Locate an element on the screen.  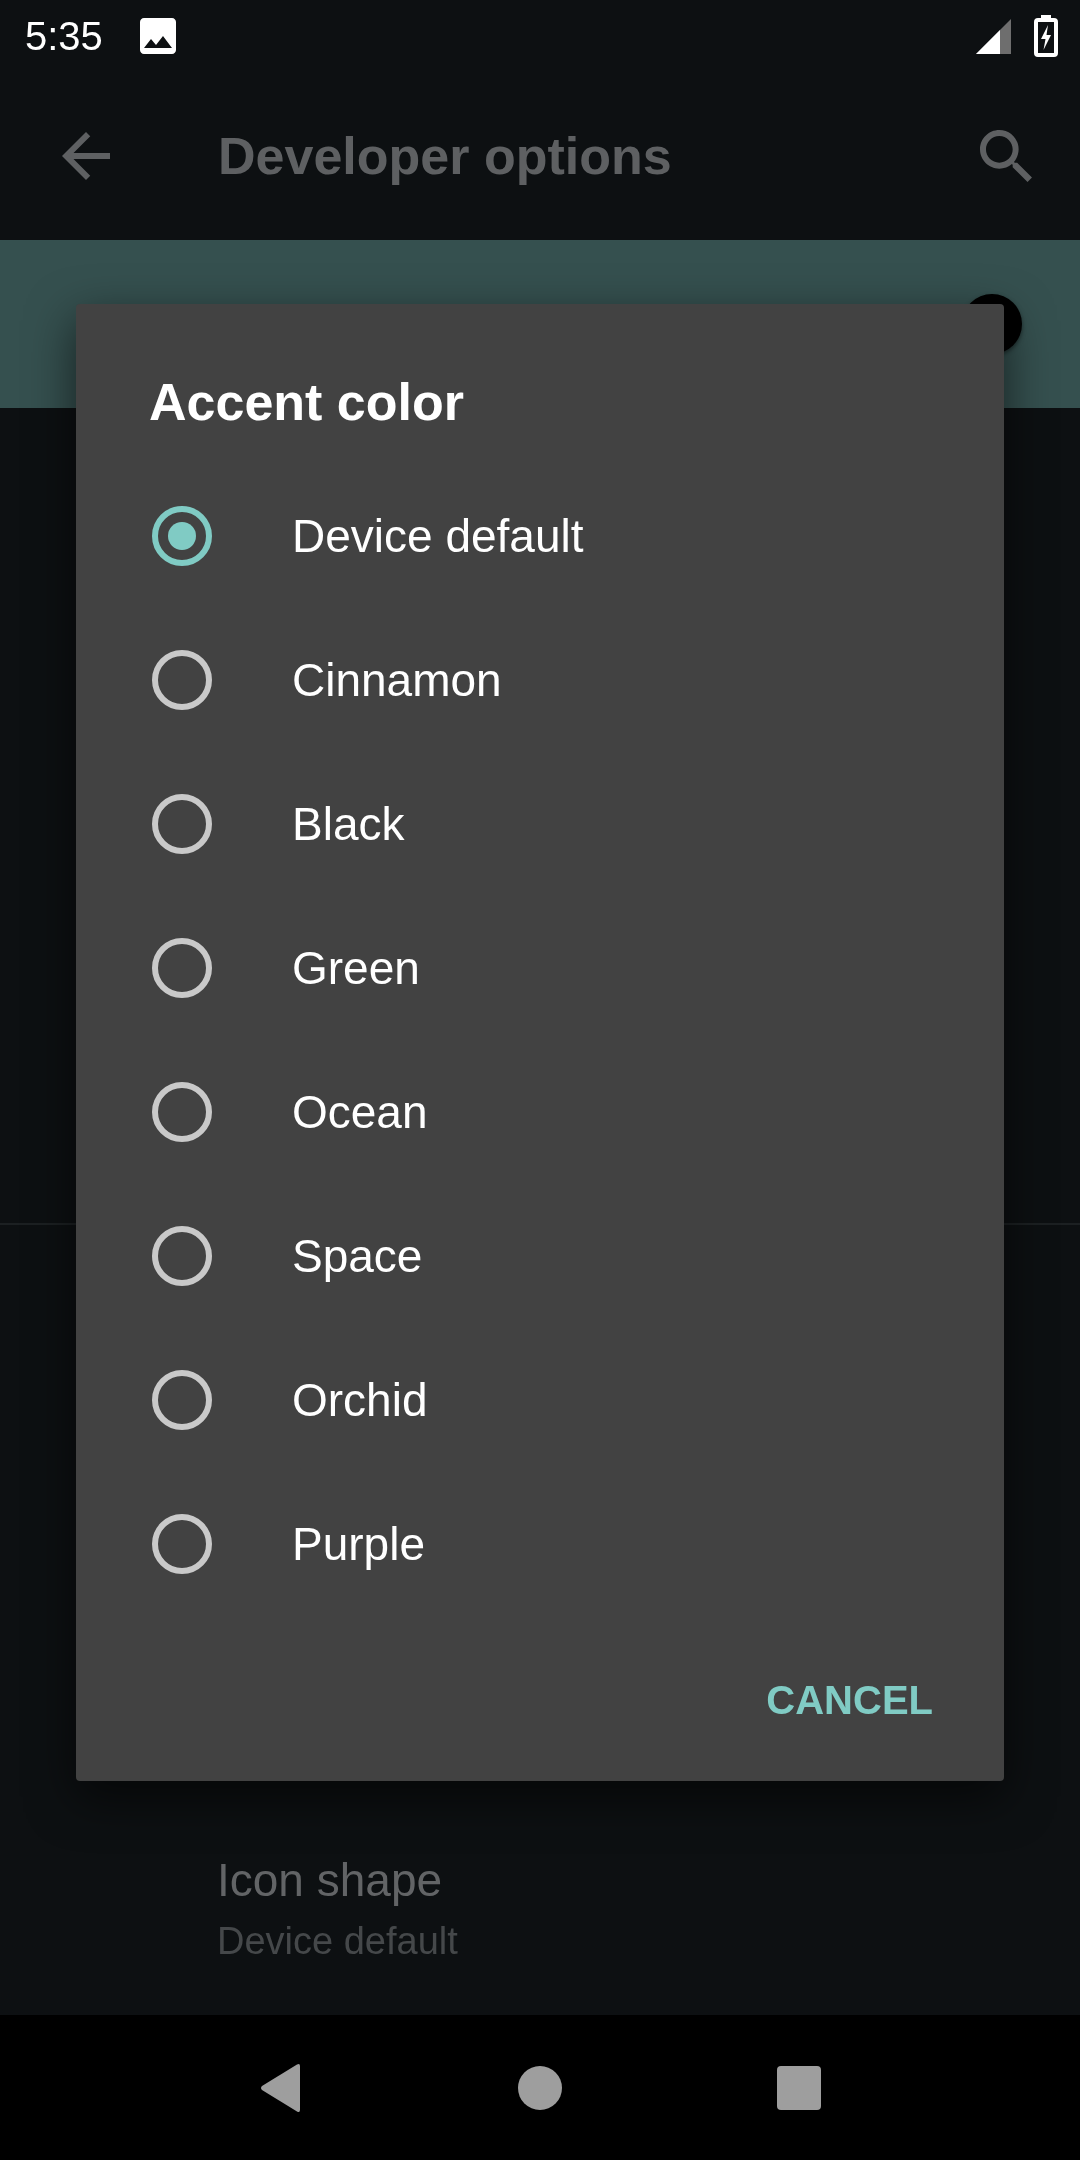
option-label: Space is located at coordinates (357, 1256).